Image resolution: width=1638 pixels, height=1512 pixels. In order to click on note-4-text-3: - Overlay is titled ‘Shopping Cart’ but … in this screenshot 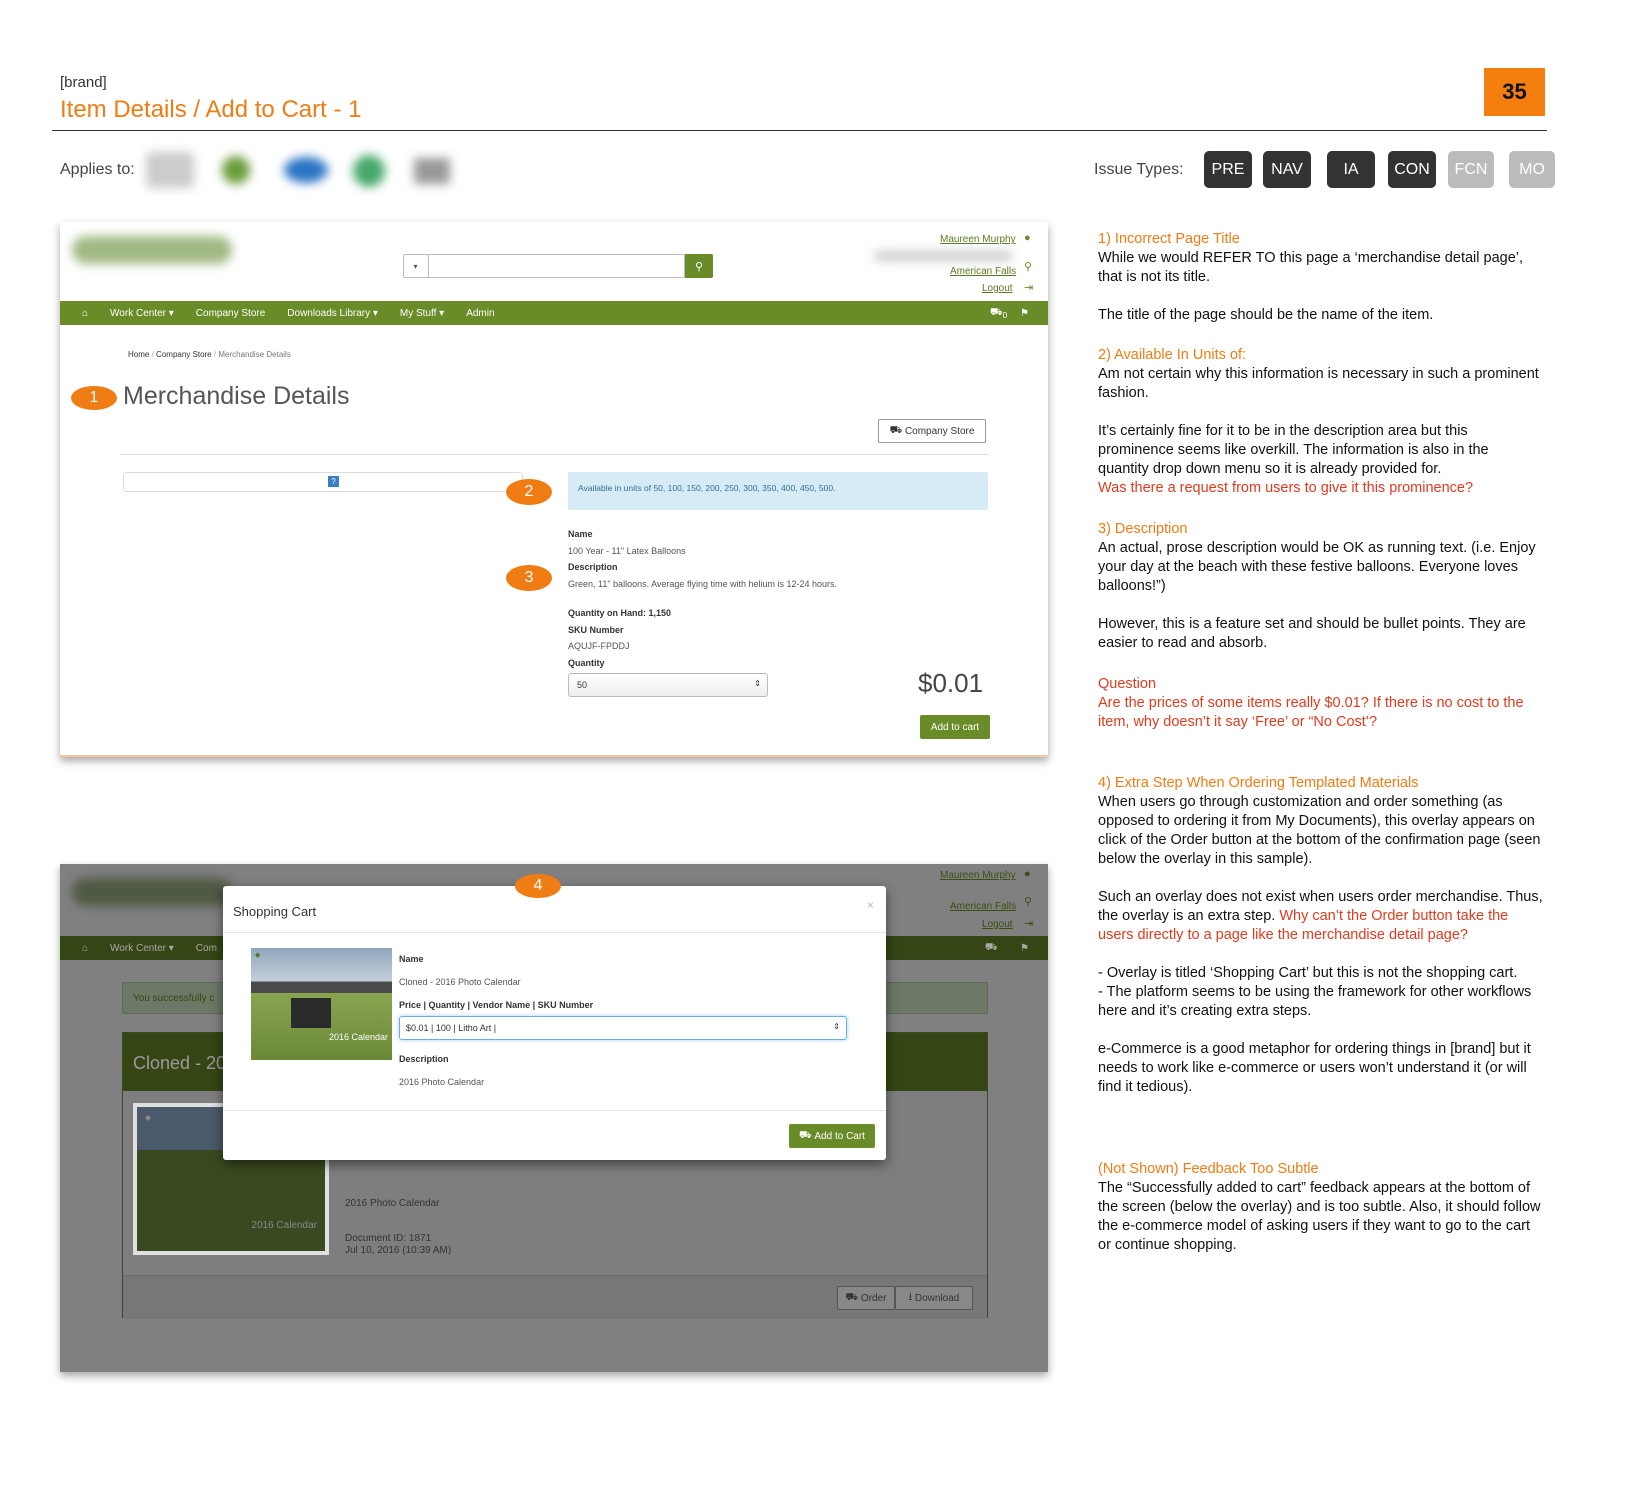, I will do `click(1308, 973)`.